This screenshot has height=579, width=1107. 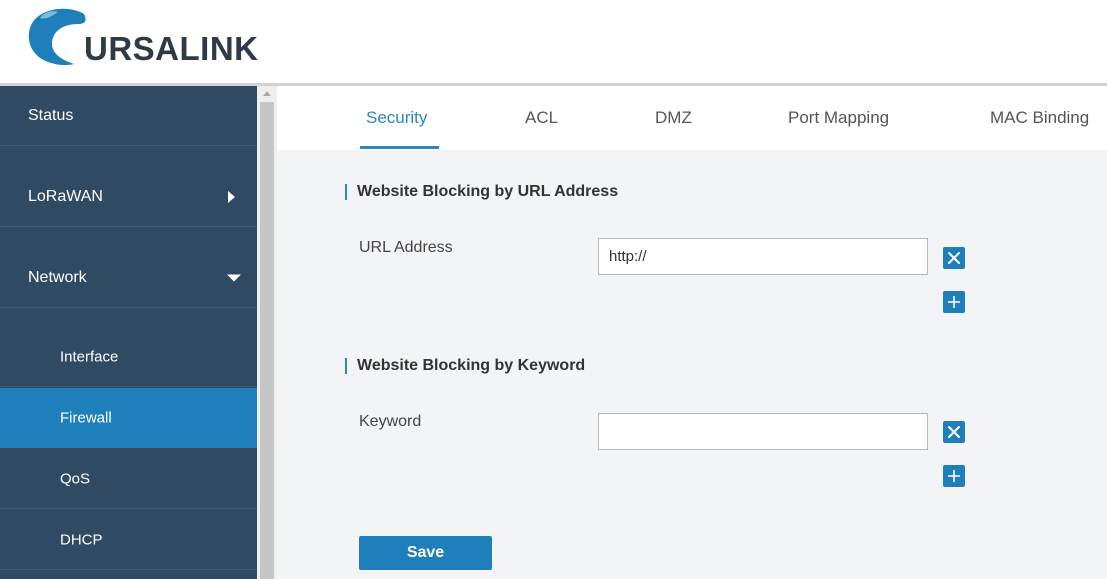 What do you see at coordinates (65, 196) in the screenshot?
I see `sidebar-item-label: LoRaWAN` at bounding box center [65, 196].